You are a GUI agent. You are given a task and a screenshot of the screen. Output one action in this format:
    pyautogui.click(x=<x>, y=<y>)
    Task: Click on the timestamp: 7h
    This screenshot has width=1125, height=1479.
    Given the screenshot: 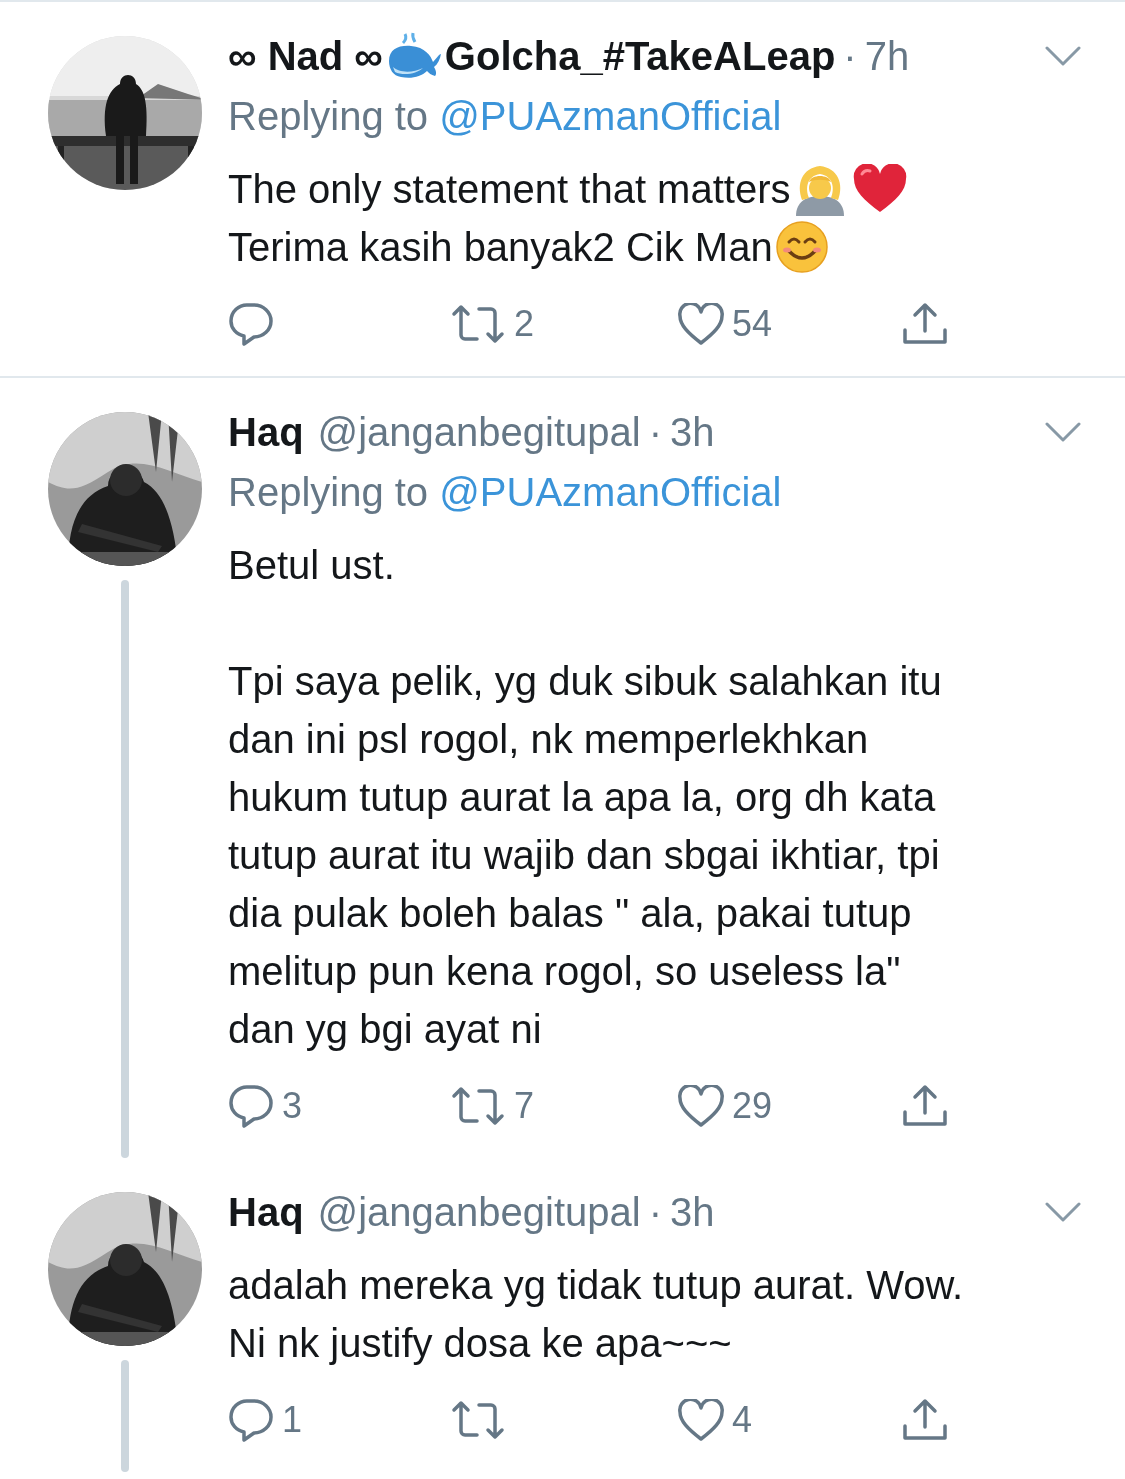 What is the action you would take?
    pyautogui.click(x=887, y=56)
    